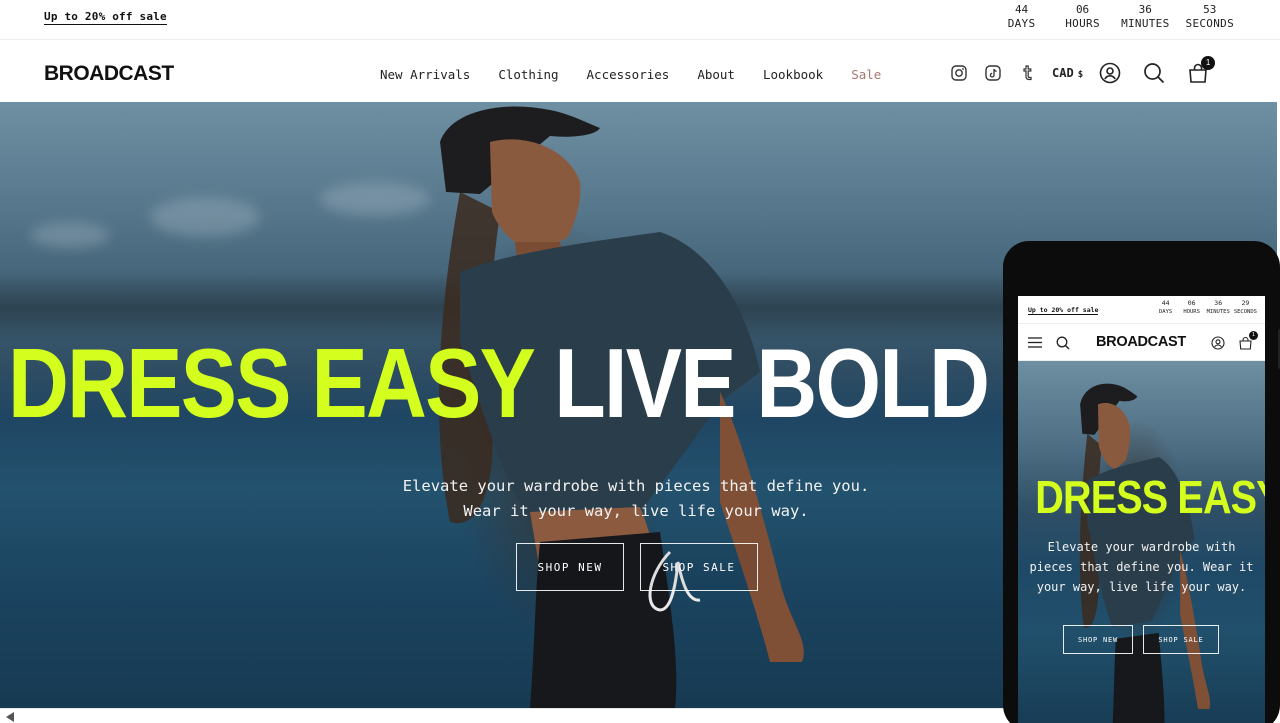  What do you see at coordinates (716, 74) in the screenshot?
I see `nav-about: About` at bounding box center [716, 74].